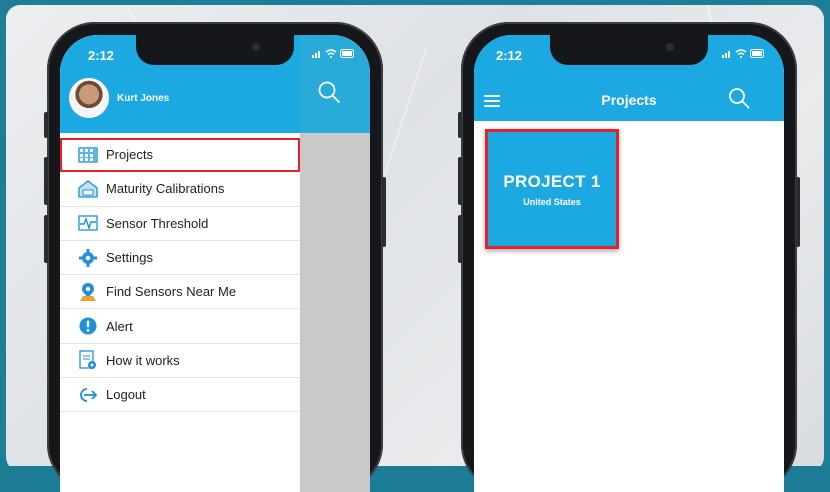 This screenshot has width=830, height=492. I want to click on menu-item-label: Projects, so click(129, 155).